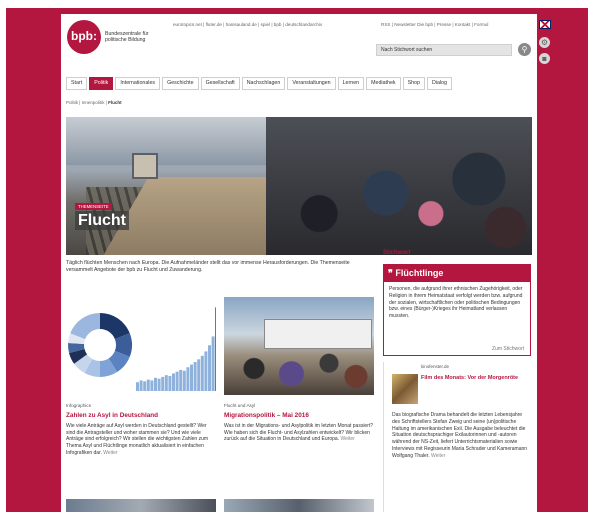 This screenshot has width=596, height=517. I want to click on hero-kicker: THEMENSEITE, so click(93, 206).